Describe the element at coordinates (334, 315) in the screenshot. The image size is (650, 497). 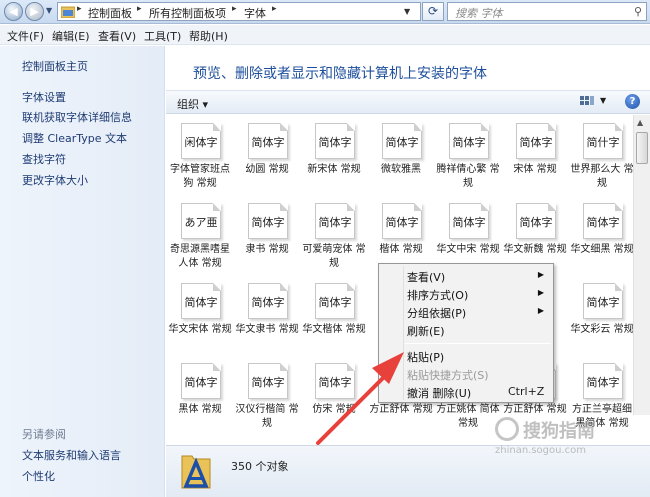
I see `font-item: 简体字 华文楷体 常规` at that location.